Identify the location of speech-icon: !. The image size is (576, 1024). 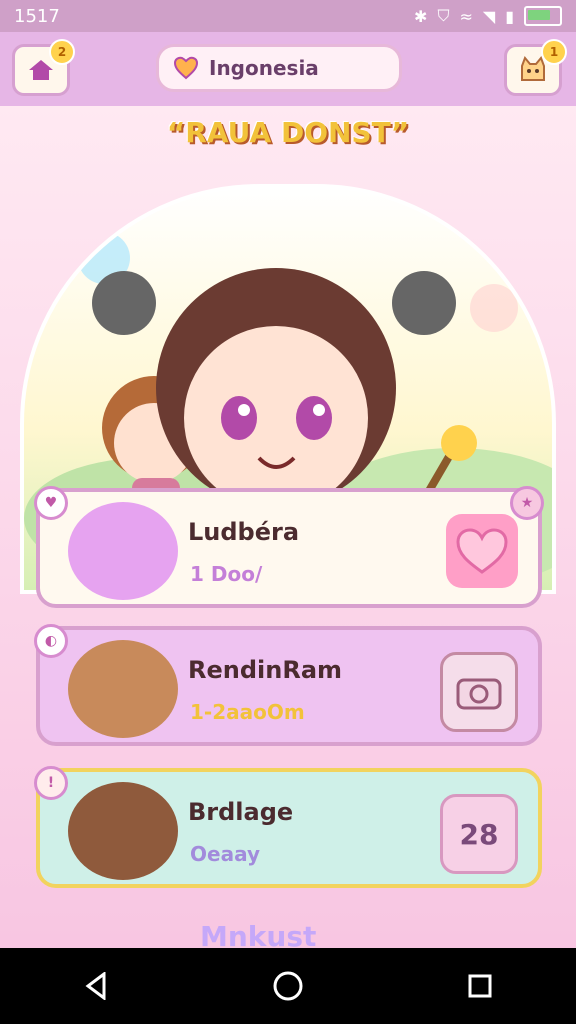
(51, 783).